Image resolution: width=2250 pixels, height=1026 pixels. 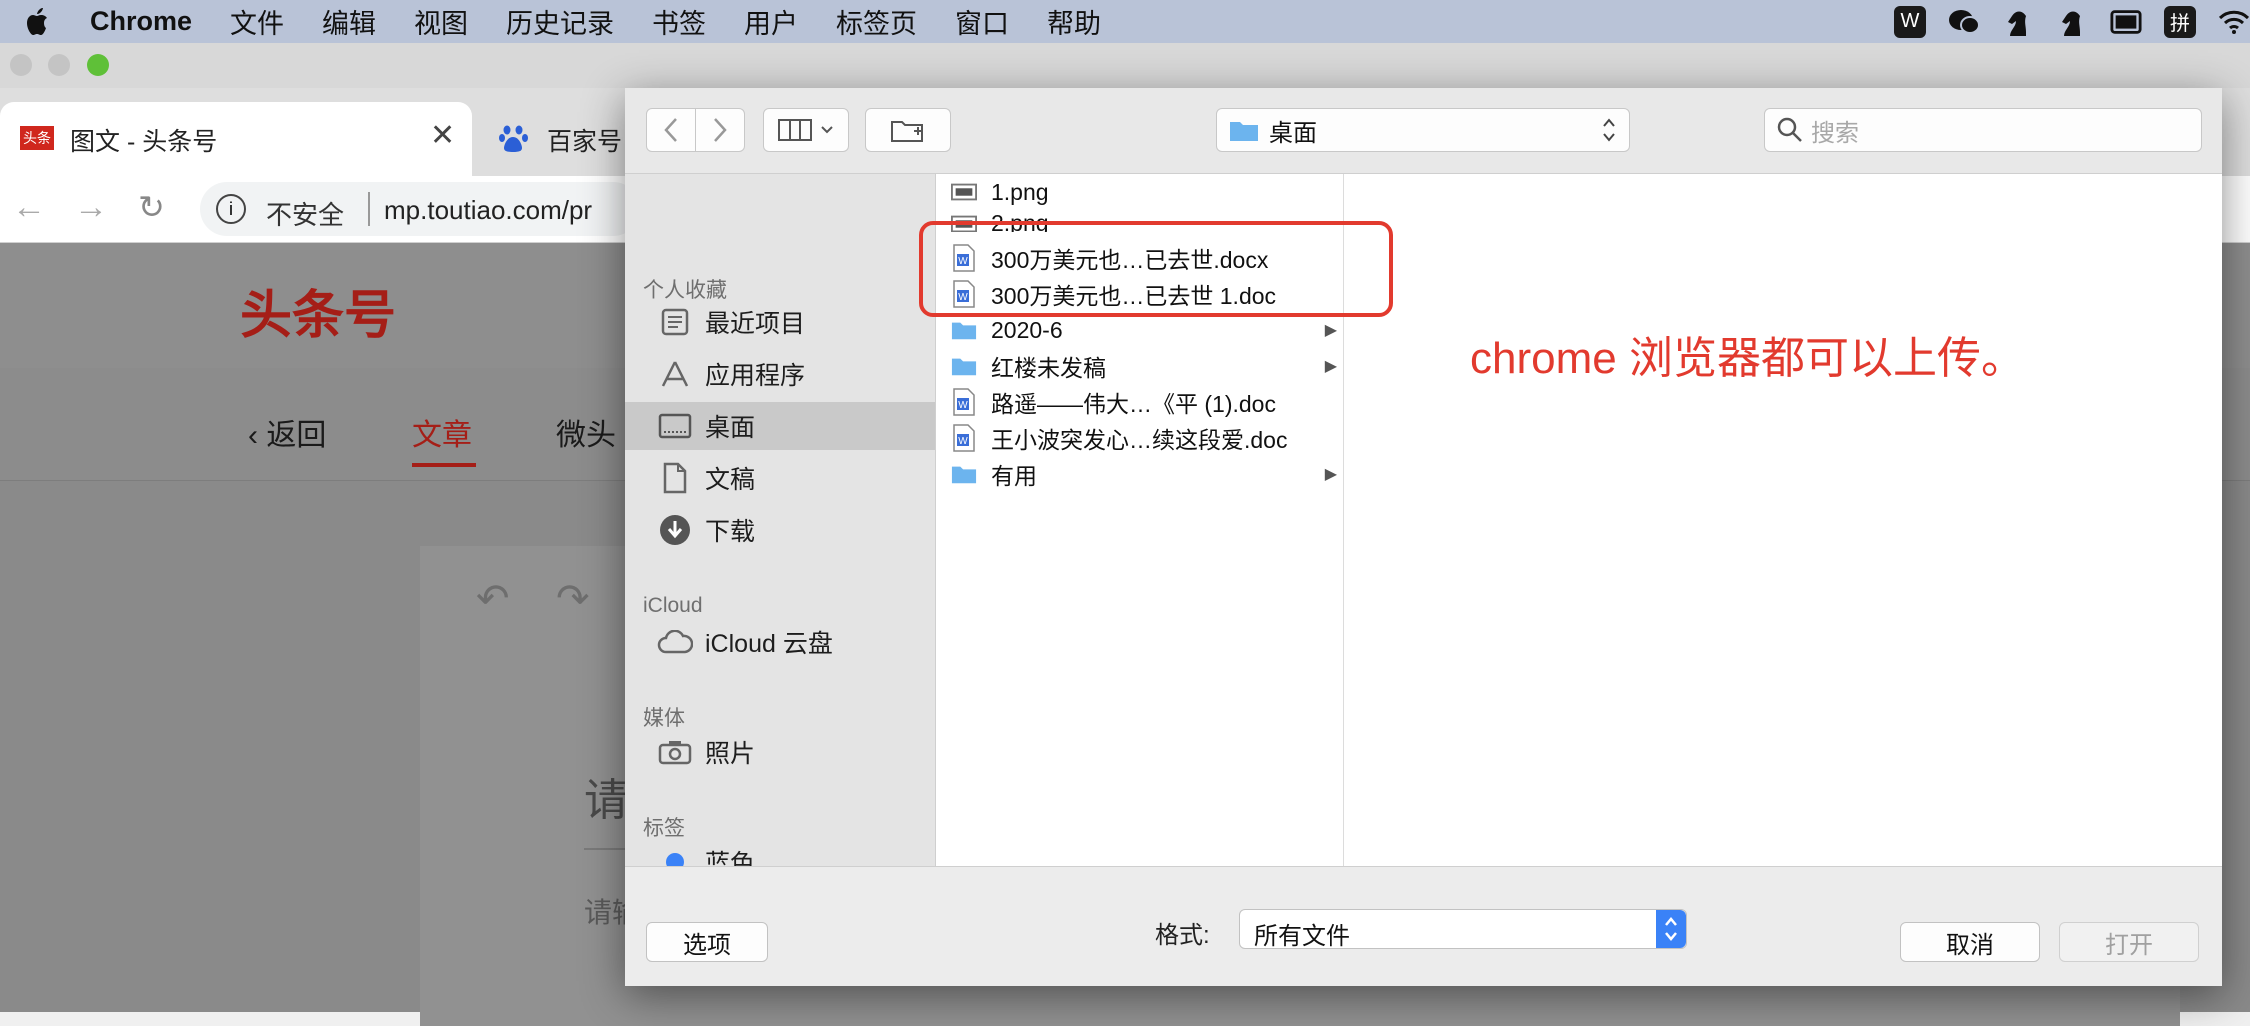 I want to click on input-method-icon: 拼, so click(x=2180, y=21).